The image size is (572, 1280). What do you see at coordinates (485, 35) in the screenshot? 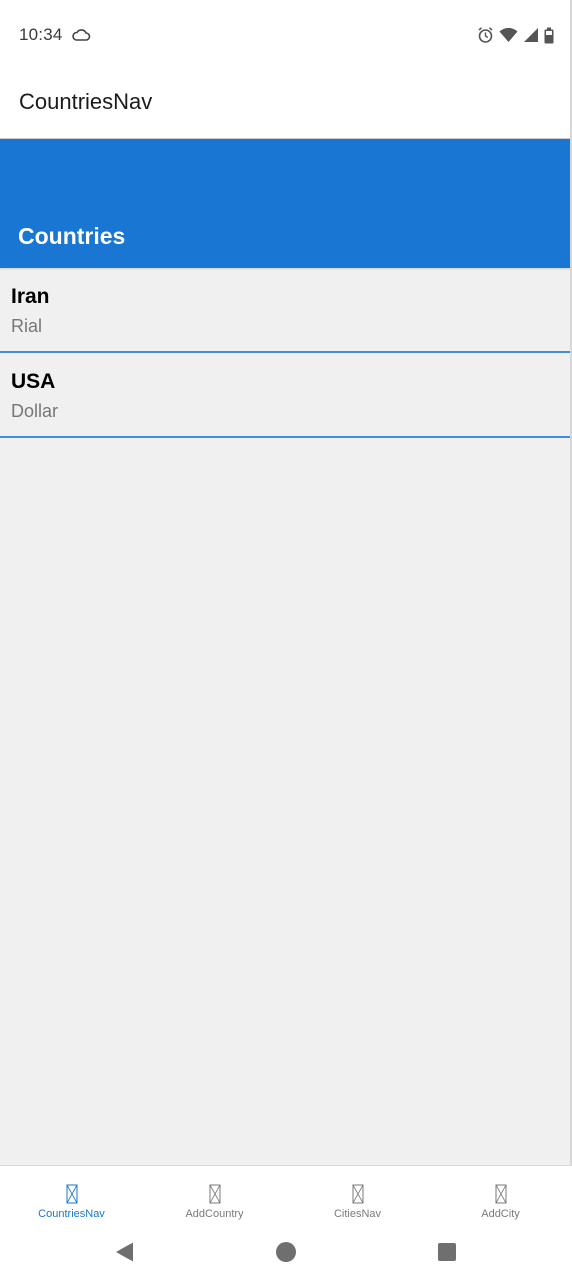
I see `alarm-icon` at bounding box center [485, 35].